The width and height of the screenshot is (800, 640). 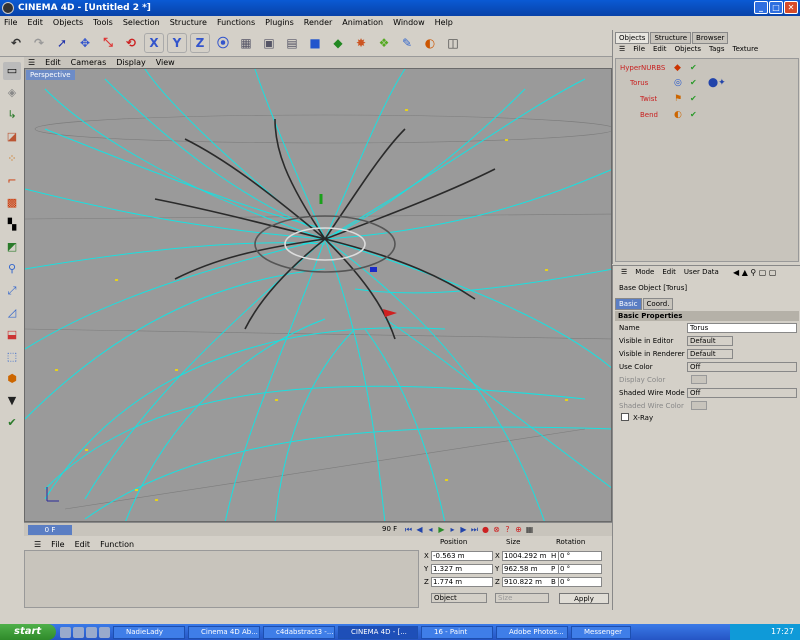 What do you see at coordinates (246, 43) in the screenshot?
I see `render-view-icon: ▦` at bounding box center [246, 43].